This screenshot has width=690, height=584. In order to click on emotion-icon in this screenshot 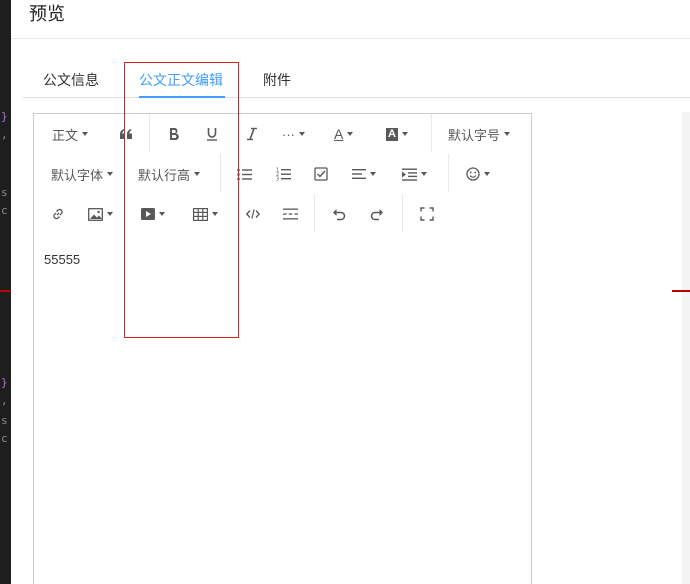, I will do `click(473, 174)`.